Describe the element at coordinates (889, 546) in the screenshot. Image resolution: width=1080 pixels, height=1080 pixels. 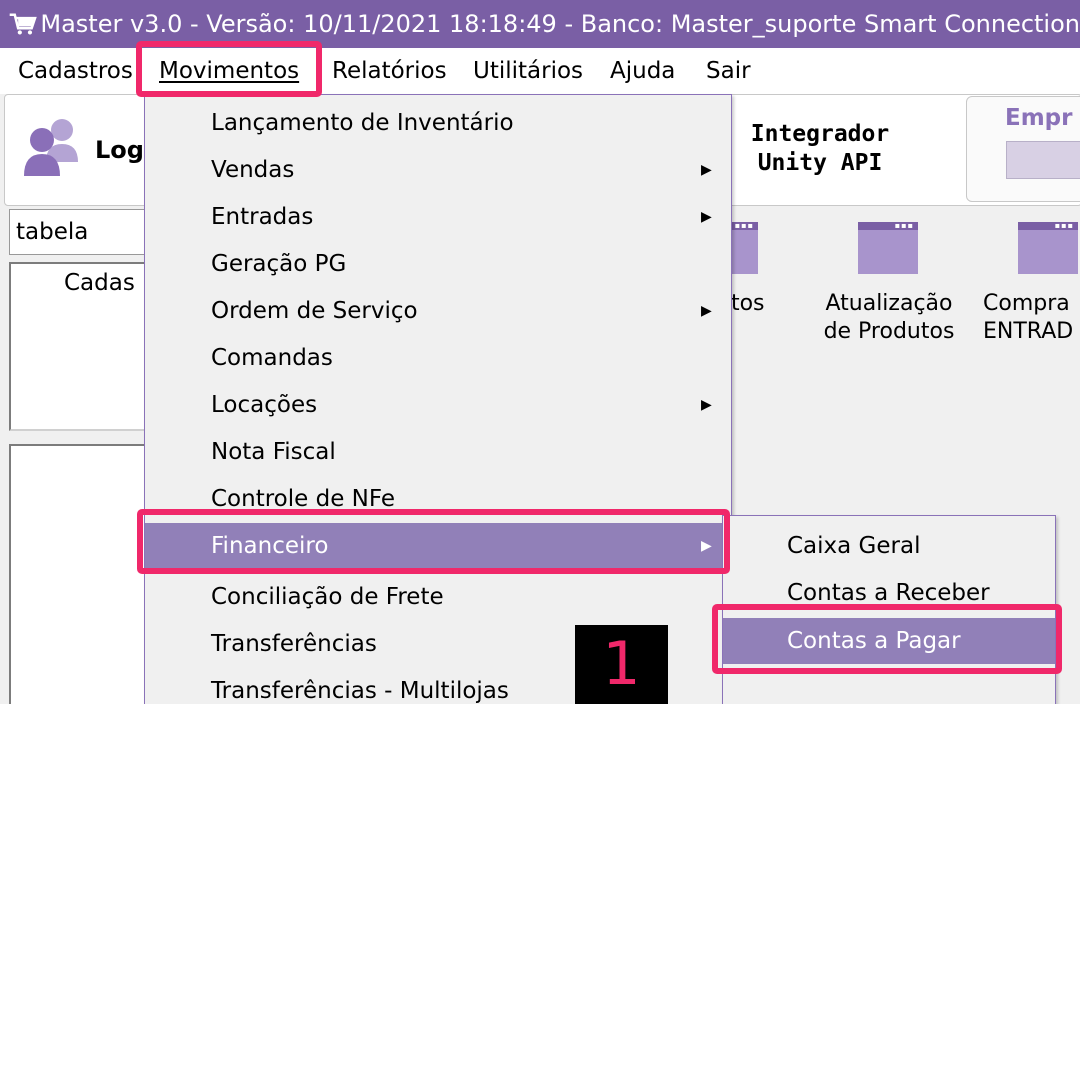
I see `submenu-item-caixa-geral: Caixa Geral` at that location.